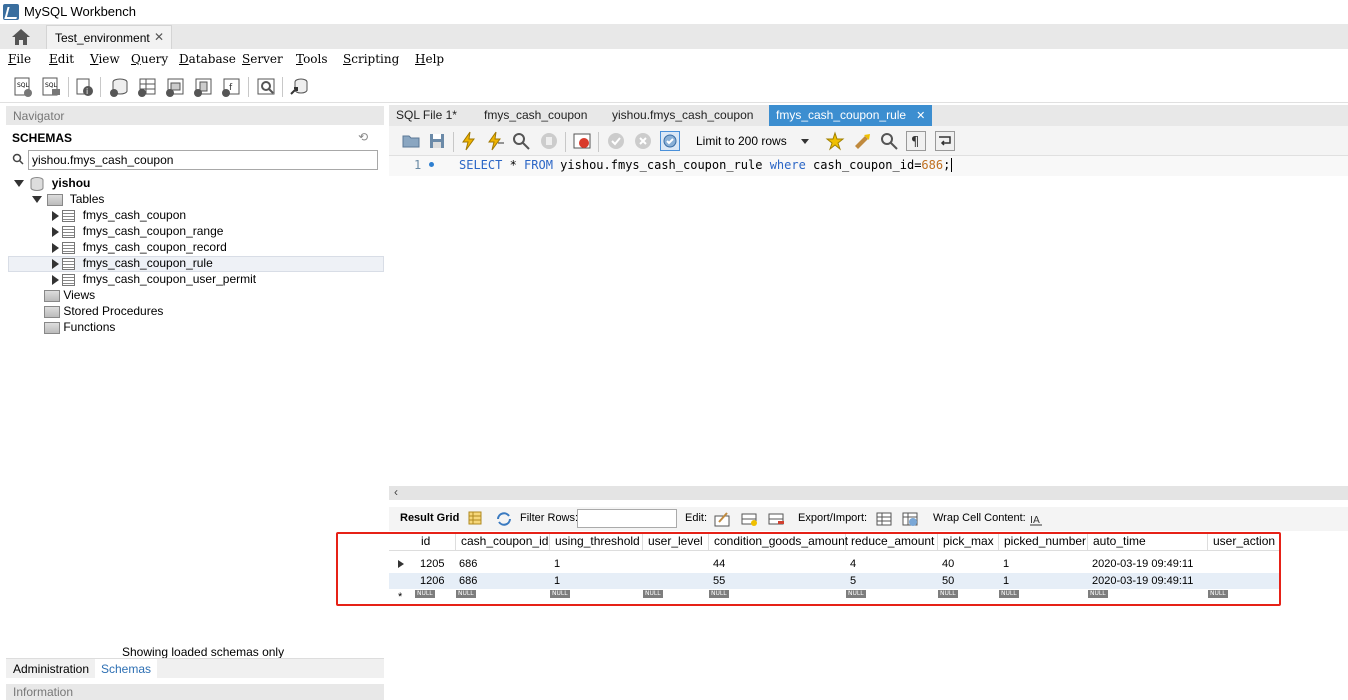 This screenshot has width=1348, height=700. I want to click on tables-folder: Tables, so click(68, 200).